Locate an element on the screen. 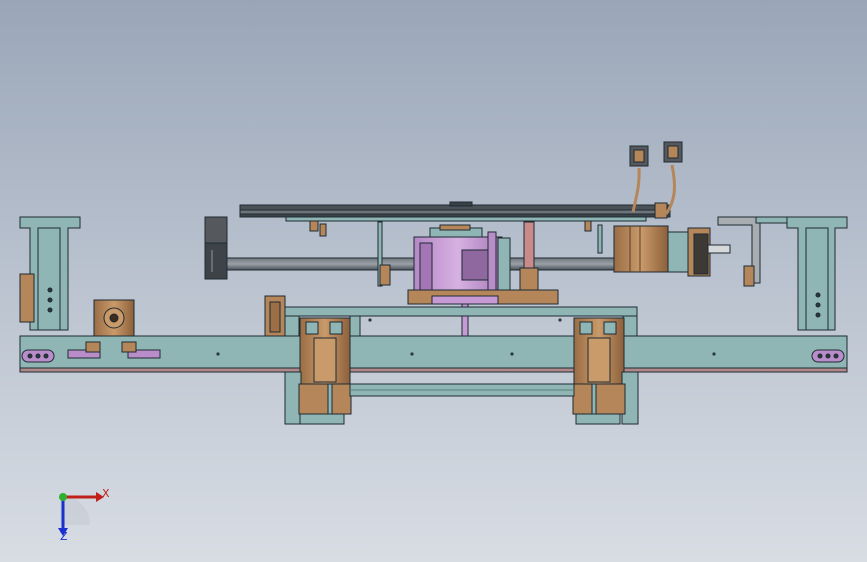 Image resolution: width=867 pixels, height=562 pixels. servo-motor is located at coordinates (687, 251).